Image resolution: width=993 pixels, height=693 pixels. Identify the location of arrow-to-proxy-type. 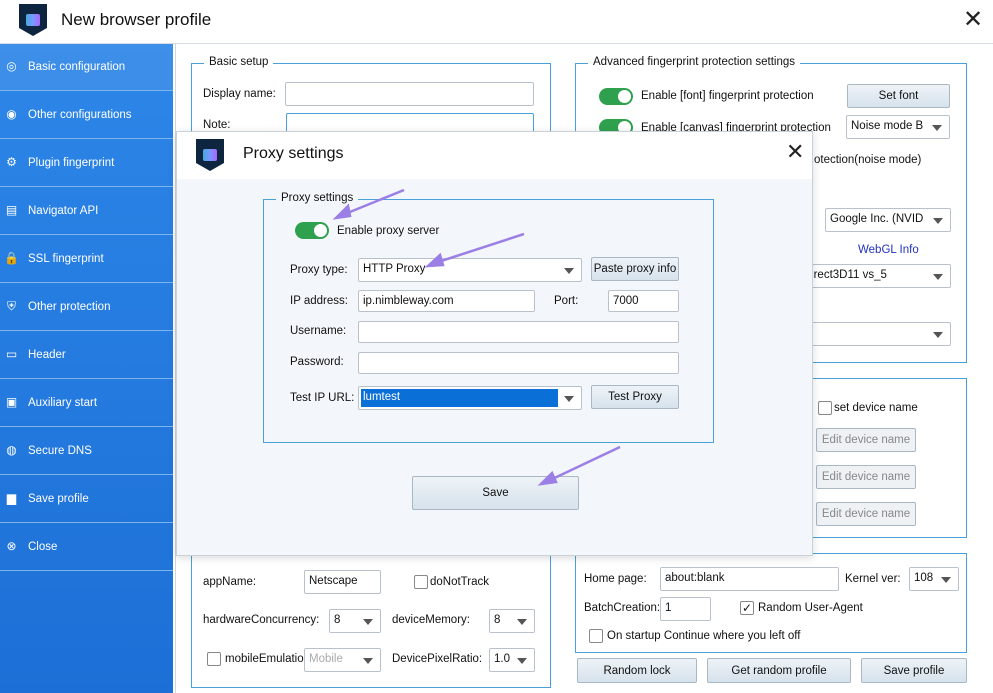
(478, 249).